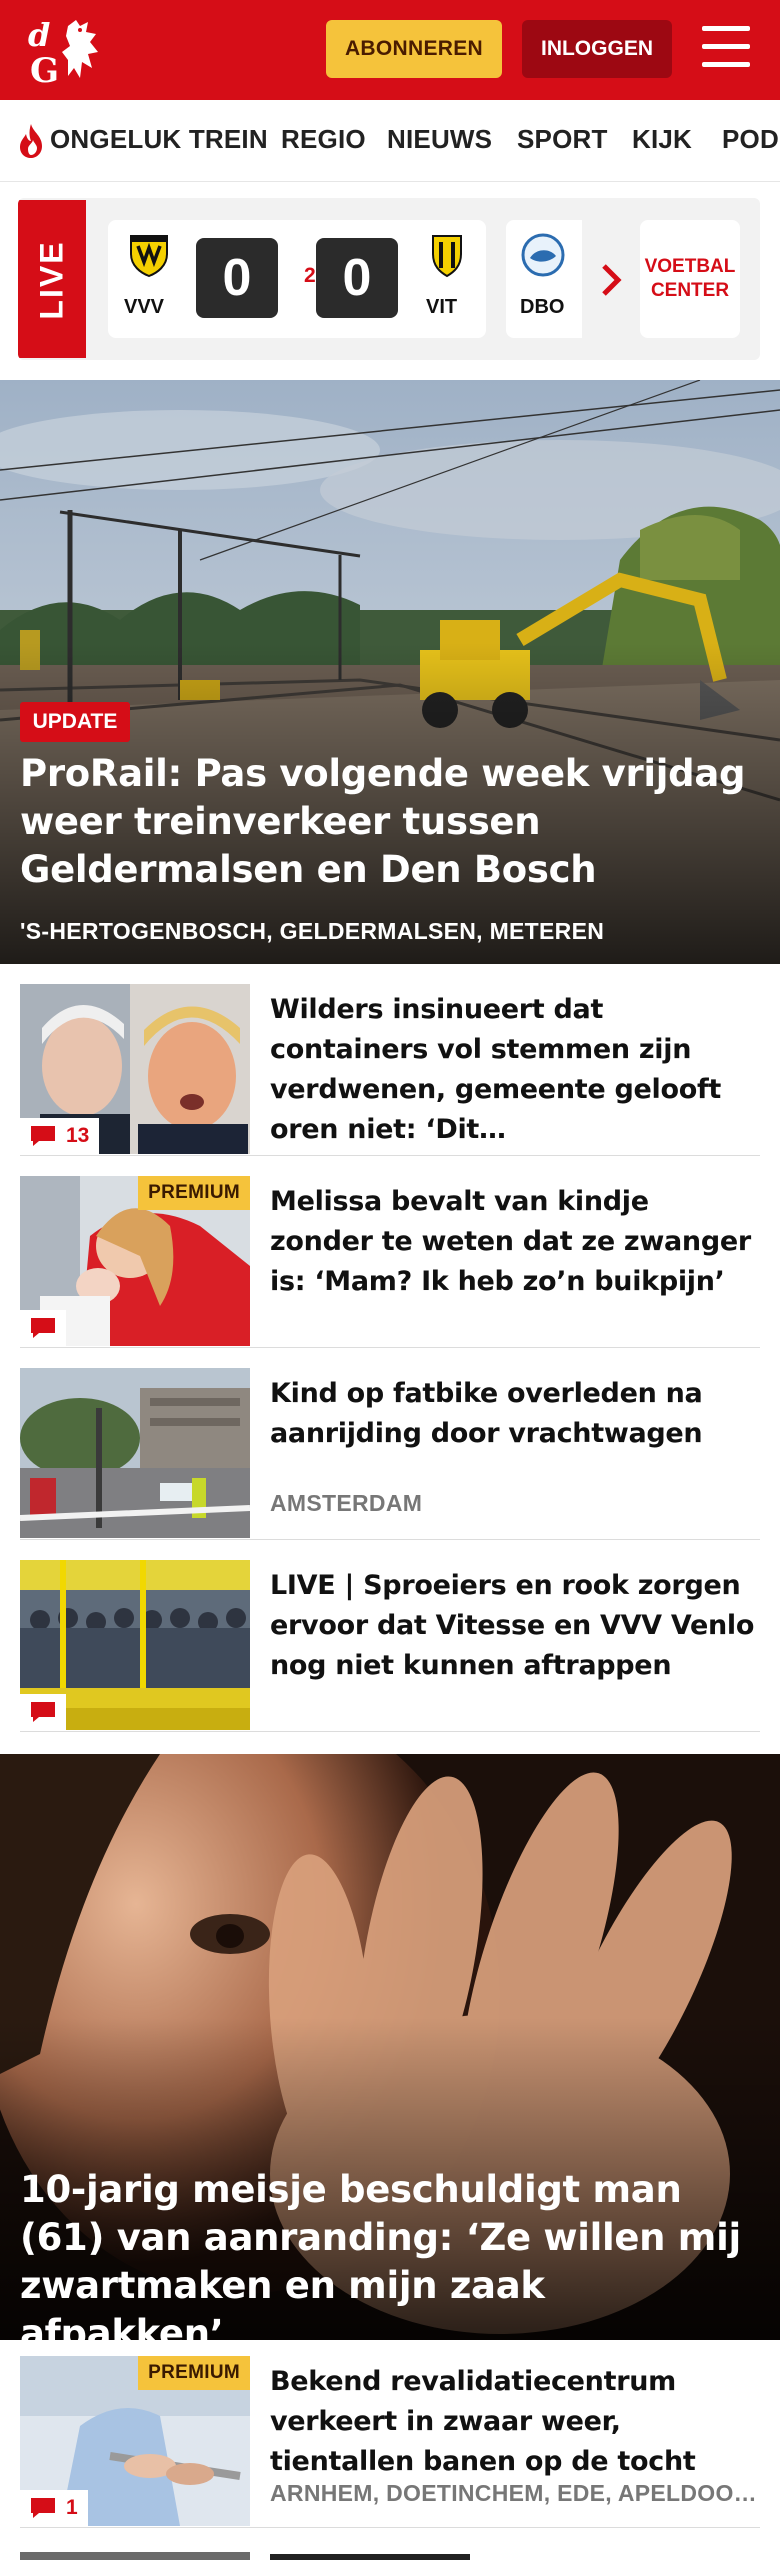 This screenshot has width=780, height=2560. I want to click on next-team-name: DBO, so click(542, 307).